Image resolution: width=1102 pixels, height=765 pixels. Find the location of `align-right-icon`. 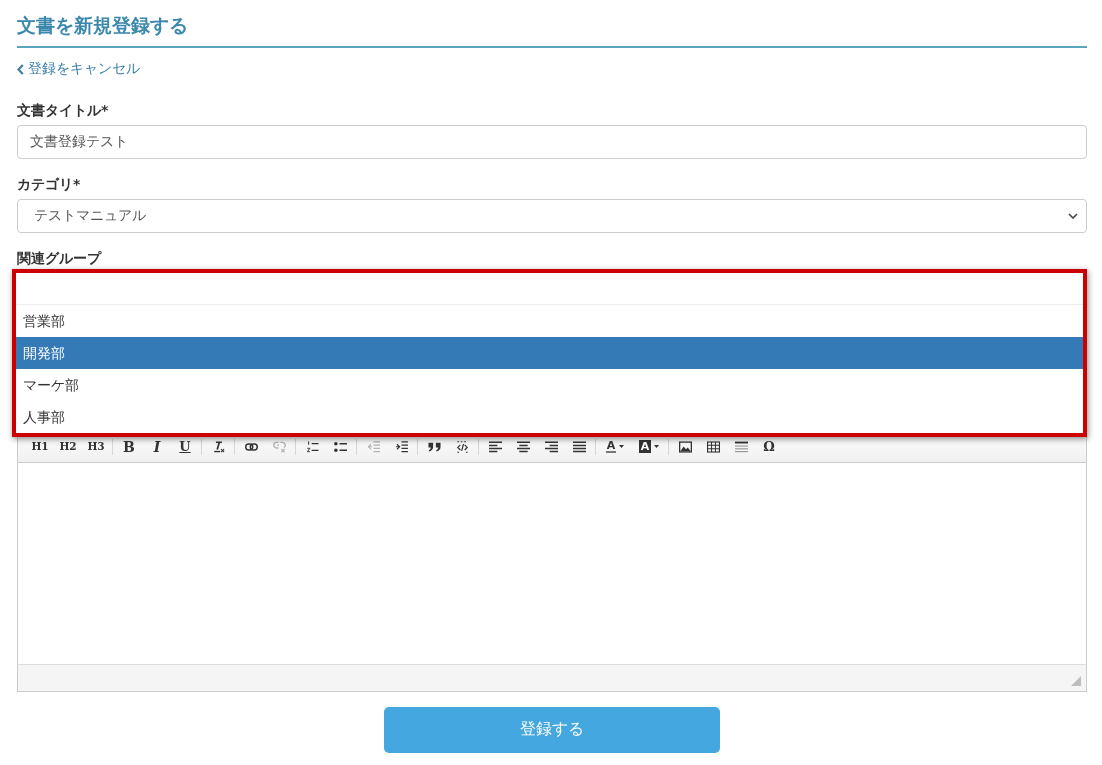

align-right-icon is located at coordinates (551, 446).